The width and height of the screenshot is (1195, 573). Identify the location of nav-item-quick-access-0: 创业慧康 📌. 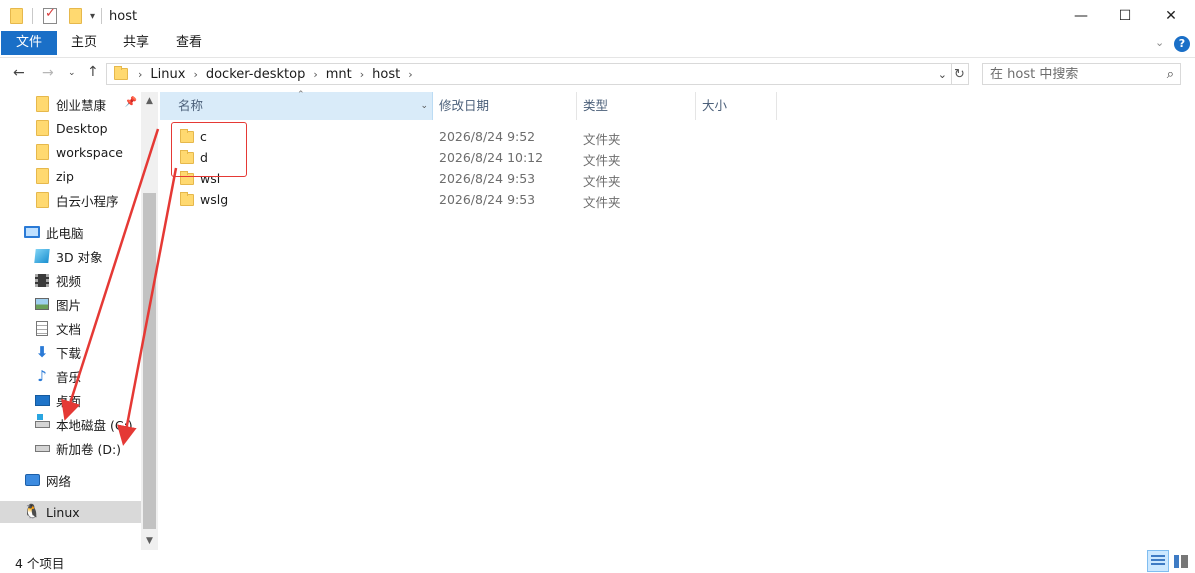
(70, 104).